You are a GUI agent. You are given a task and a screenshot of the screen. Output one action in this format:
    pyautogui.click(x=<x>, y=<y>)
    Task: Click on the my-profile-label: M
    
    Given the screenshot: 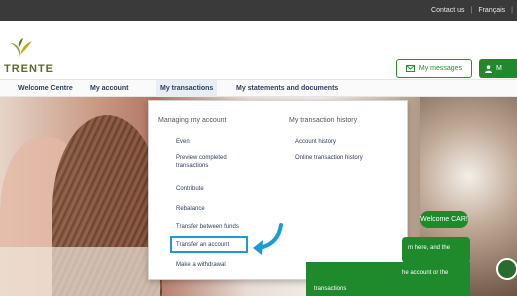 What is the action you would take?
    pyautogui.click(x=499, y=68)
    